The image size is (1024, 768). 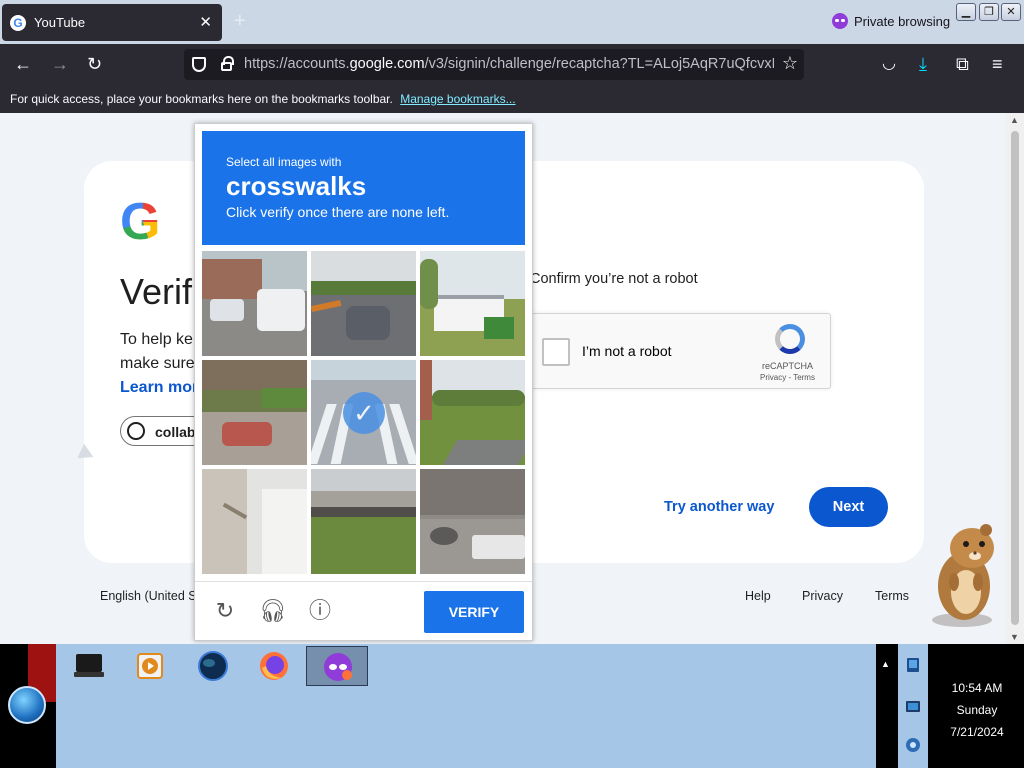 What do you see at coordinates (627, 351) in the screenshot?
I see `not-robot-label: I’m not a robot` at bounding box center [627, 351].